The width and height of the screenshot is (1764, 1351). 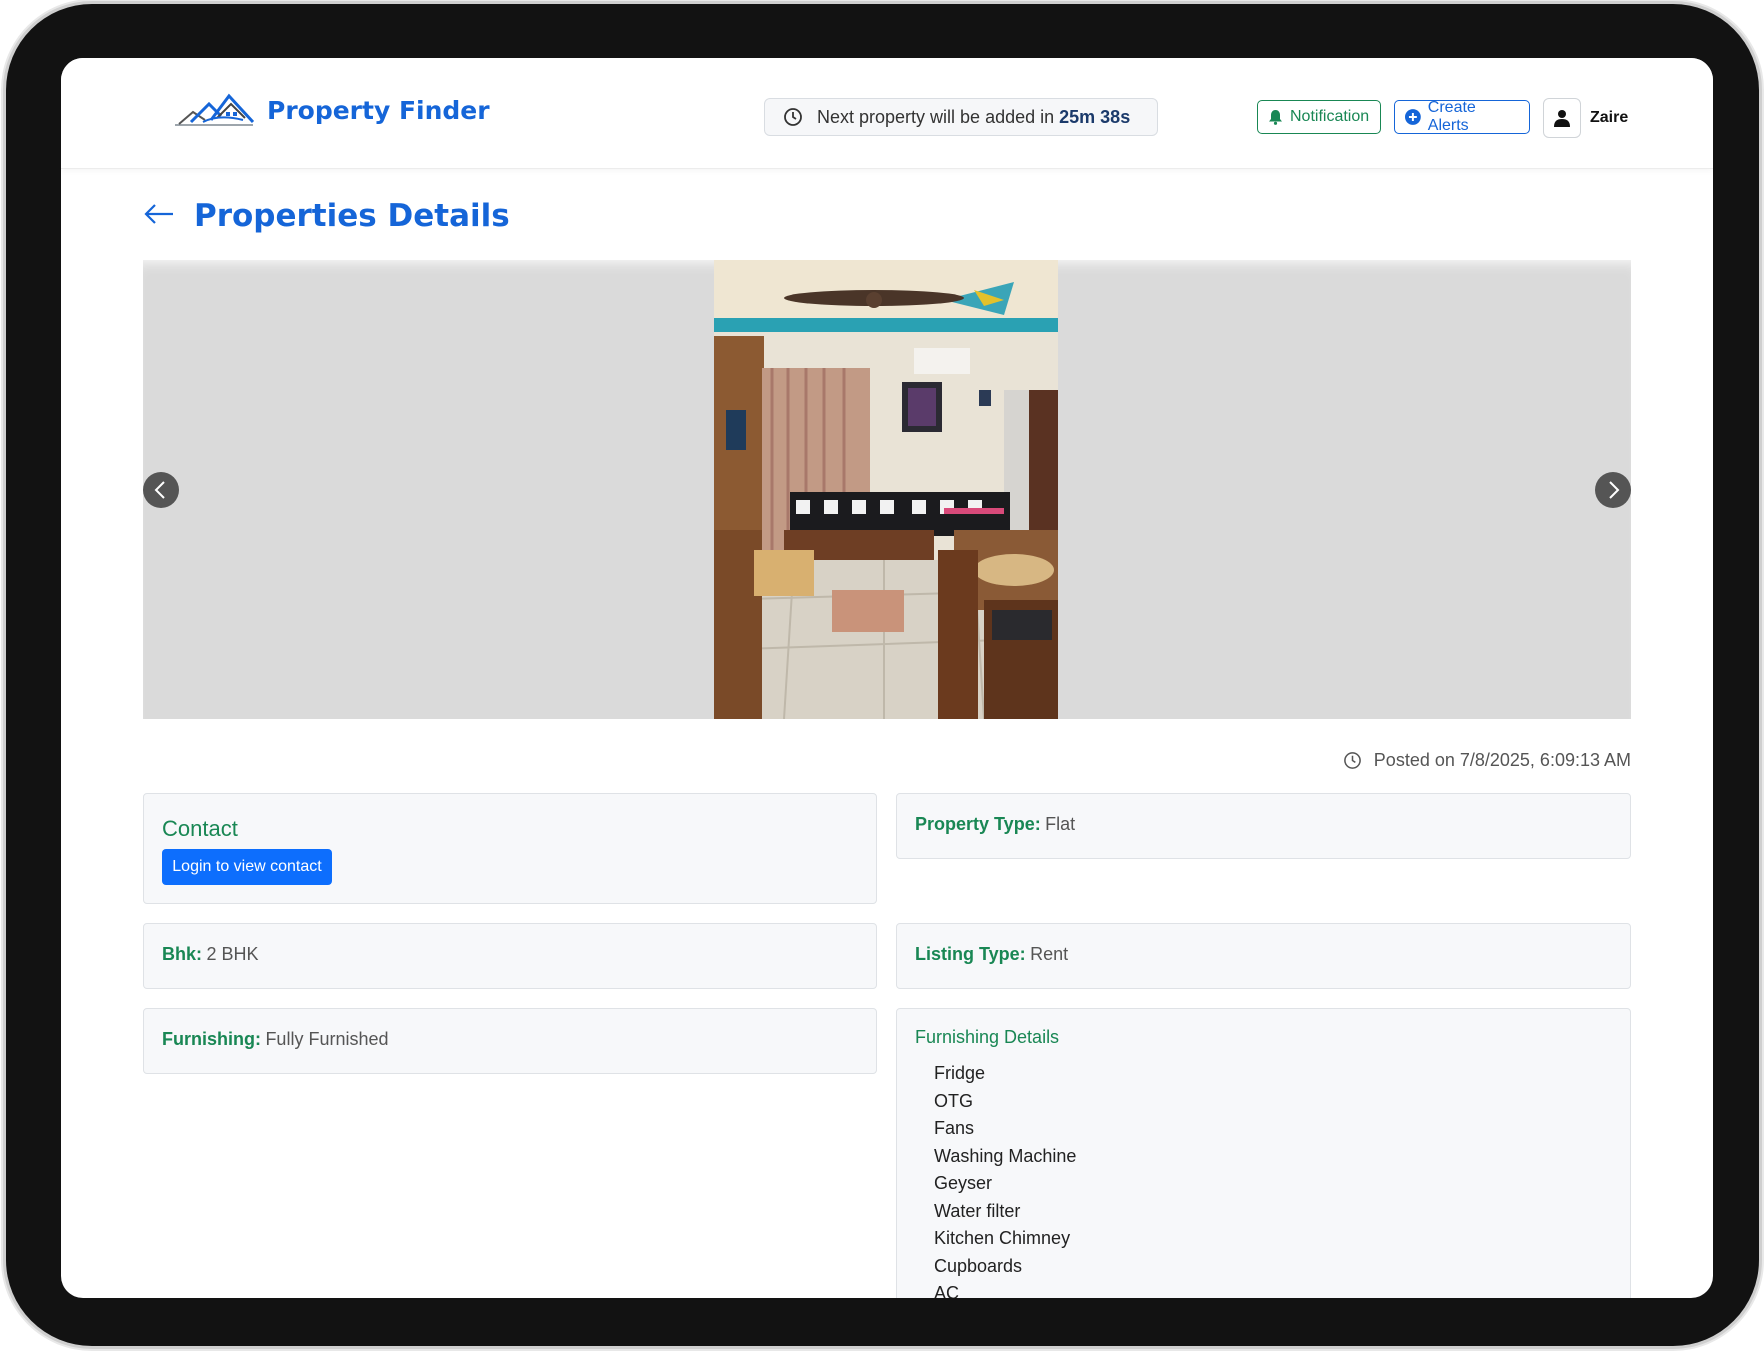 I want to click on furnishing-label: Furnishing:, so click(x=211, y=1039).